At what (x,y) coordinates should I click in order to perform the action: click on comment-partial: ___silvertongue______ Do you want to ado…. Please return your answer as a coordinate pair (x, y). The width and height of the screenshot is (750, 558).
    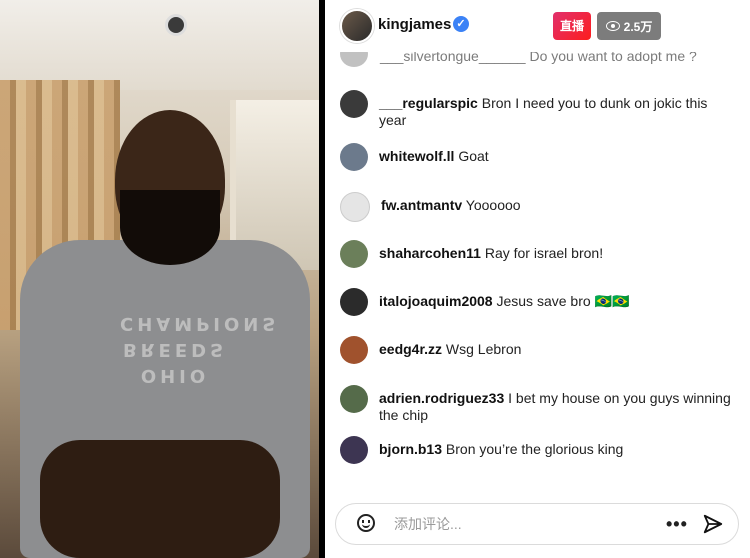
    Looking at the image, I should click on (518, 59).